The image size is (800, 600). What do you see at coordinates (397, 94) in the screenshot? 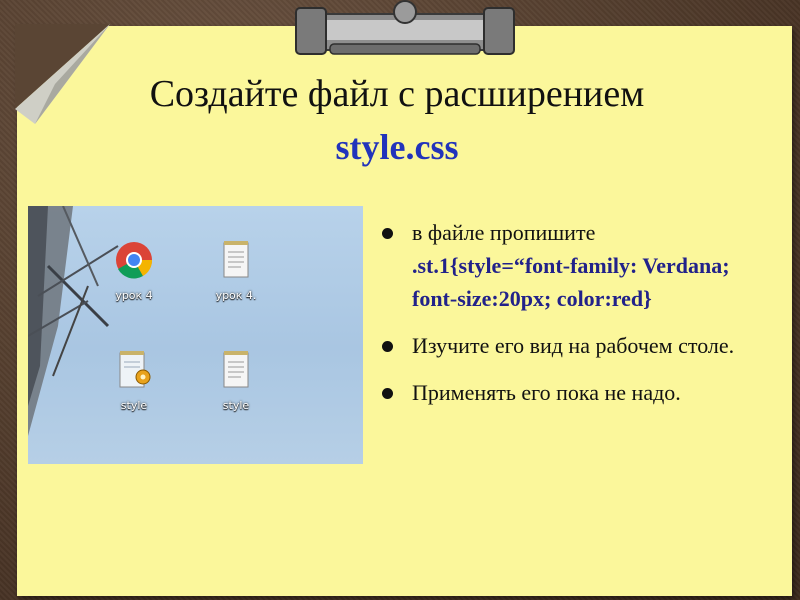
I see `title-text: Создайте файл с расширением` at bounding box center [397, 94].